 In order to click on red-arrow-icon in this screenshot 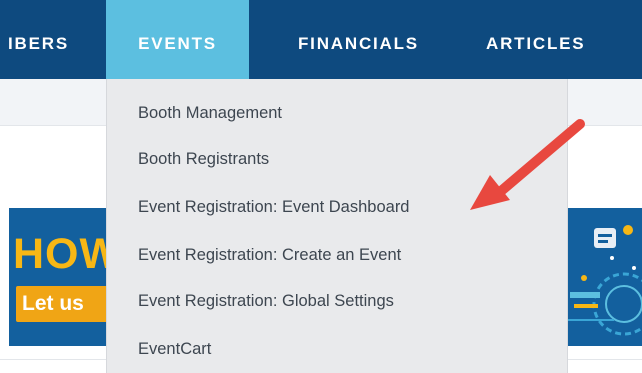, I will do `click(527, 164)`.